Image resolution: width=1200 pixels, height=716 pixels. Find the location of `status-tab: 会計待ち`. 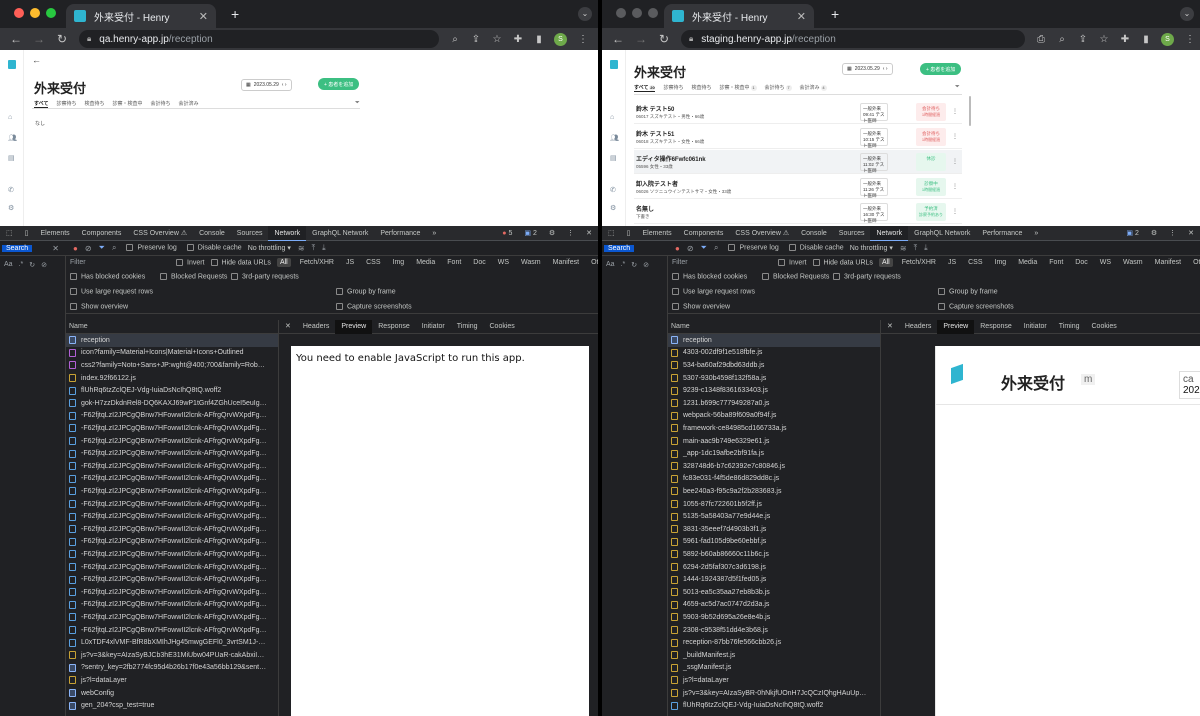

status-tab: 会計待ち is located at coordinates (161, 104).